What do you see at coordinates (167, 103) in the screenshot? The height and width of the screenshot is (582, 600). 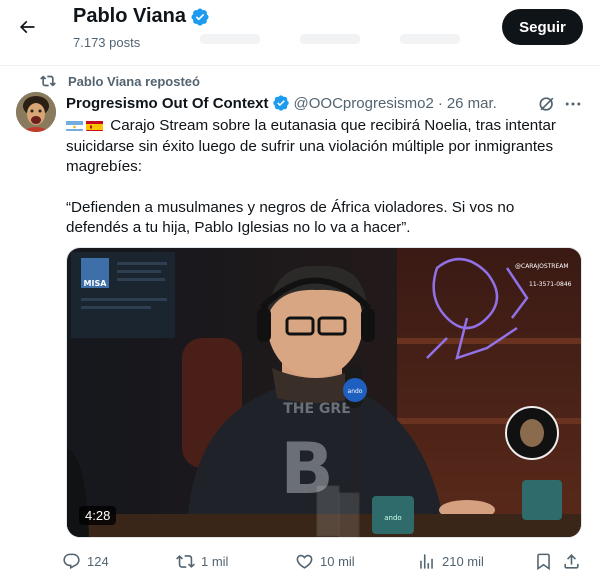 I see `author-name: Progresismo Out Of Context` at bounding box center [167, 103].